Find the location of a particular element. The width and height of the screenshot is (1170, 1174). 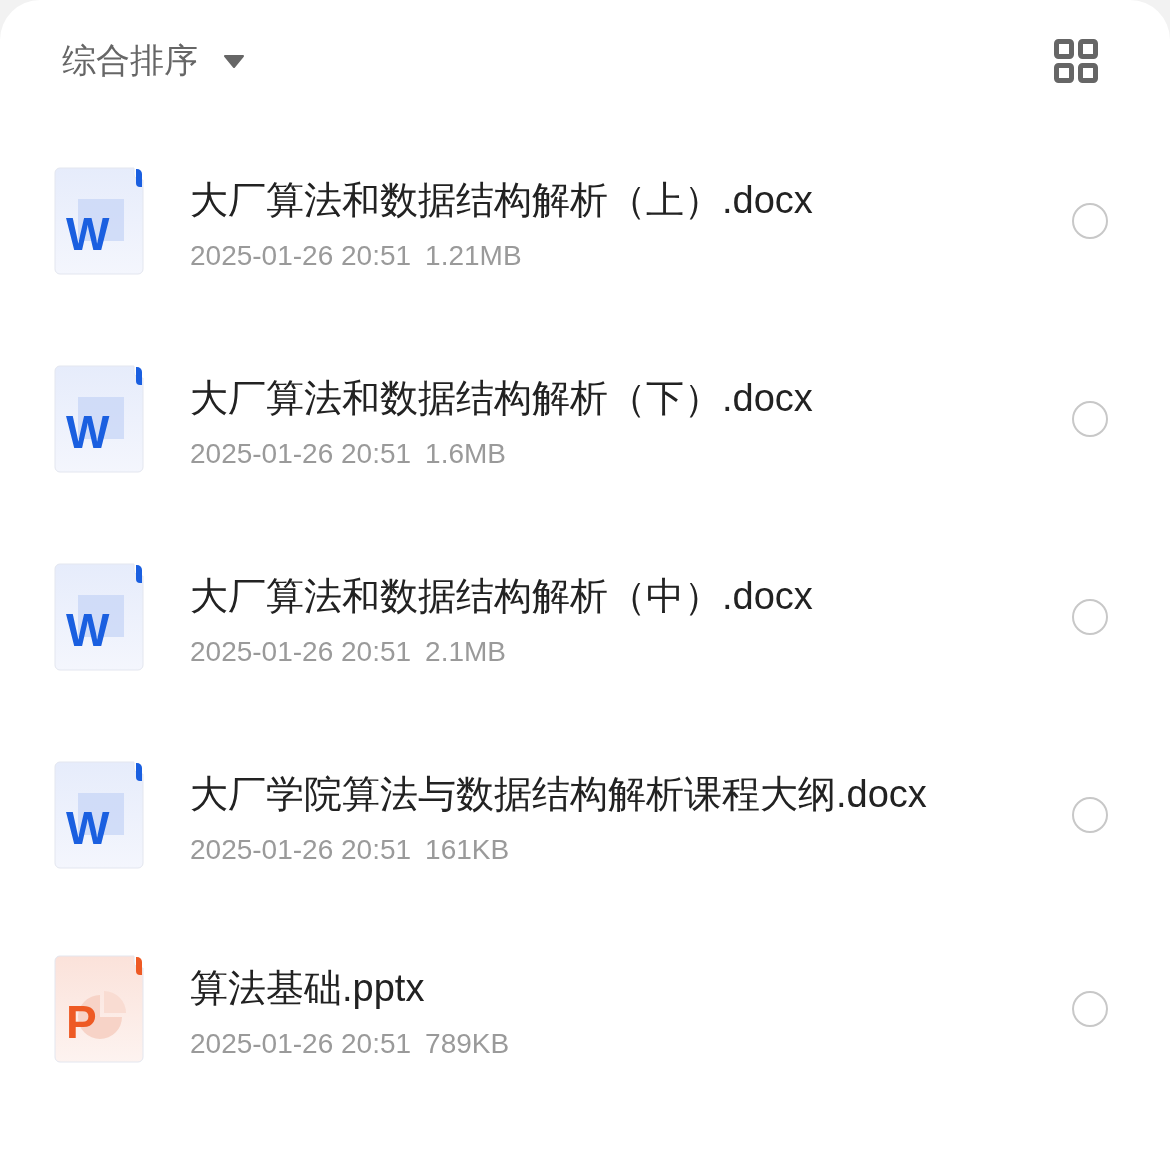

file-size: 1.21MB is located at coordinates (473, 256).